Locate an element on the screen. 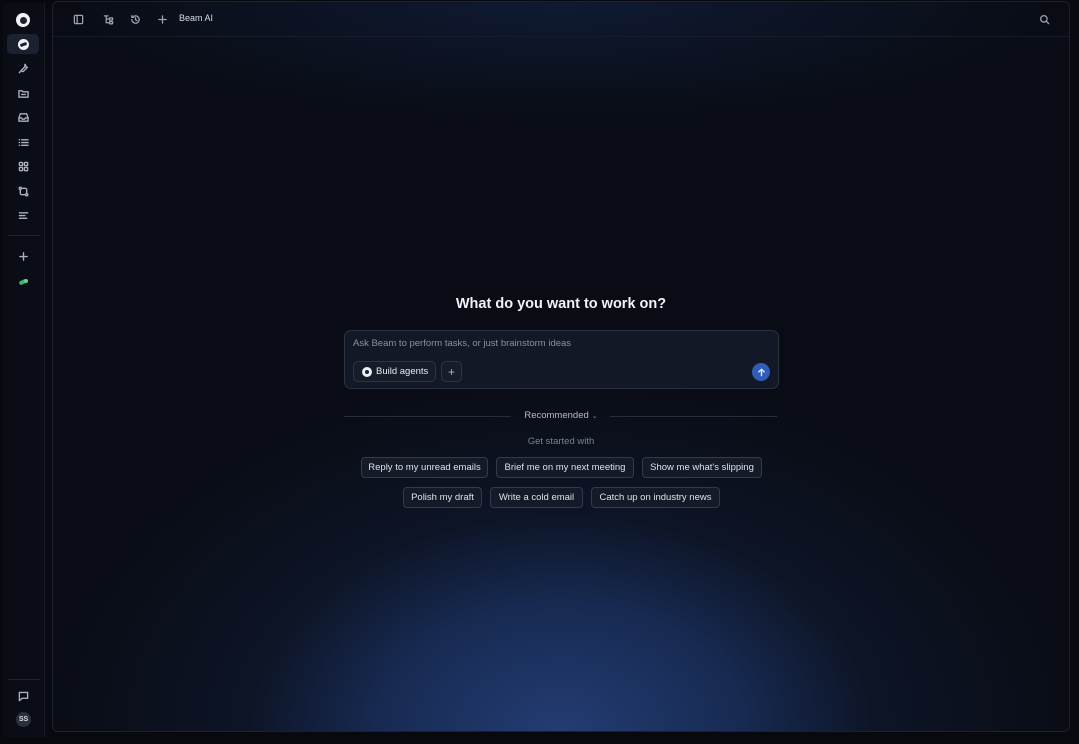 The image size is (1079, 744). structure-button is located at coordinates (108, 19).